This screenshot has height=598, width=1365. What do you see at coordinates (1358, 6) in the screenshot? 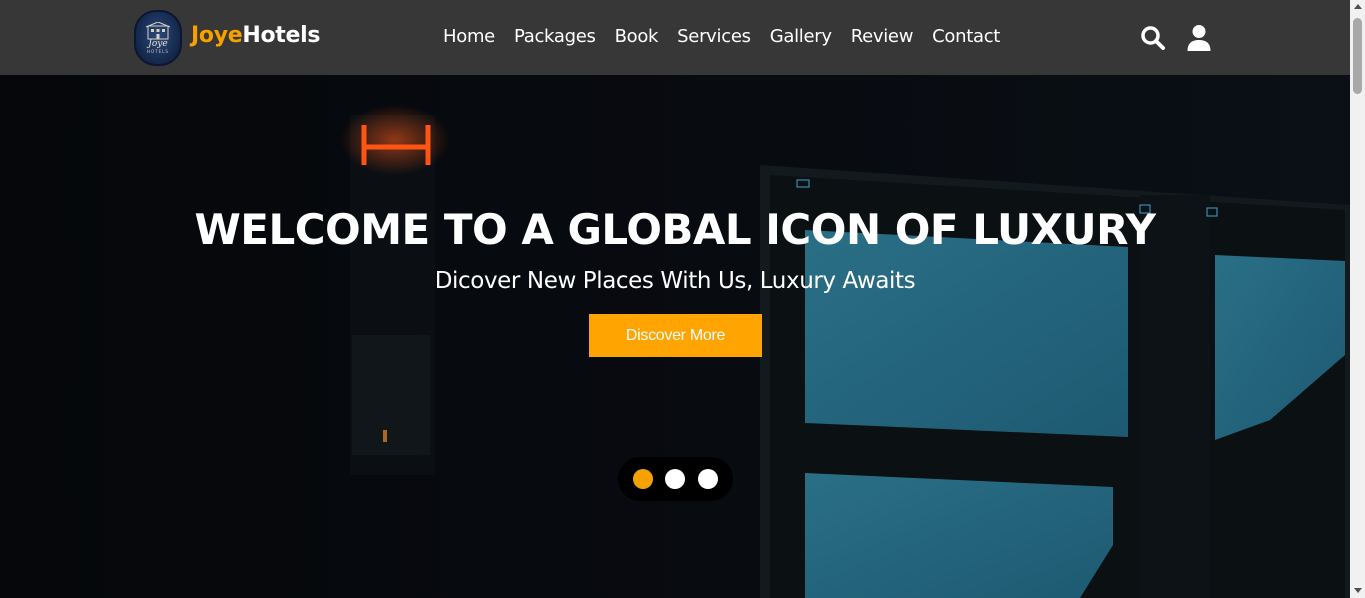
I see `scroll-up-arrow-icon` at bounding box center [1358, 6].